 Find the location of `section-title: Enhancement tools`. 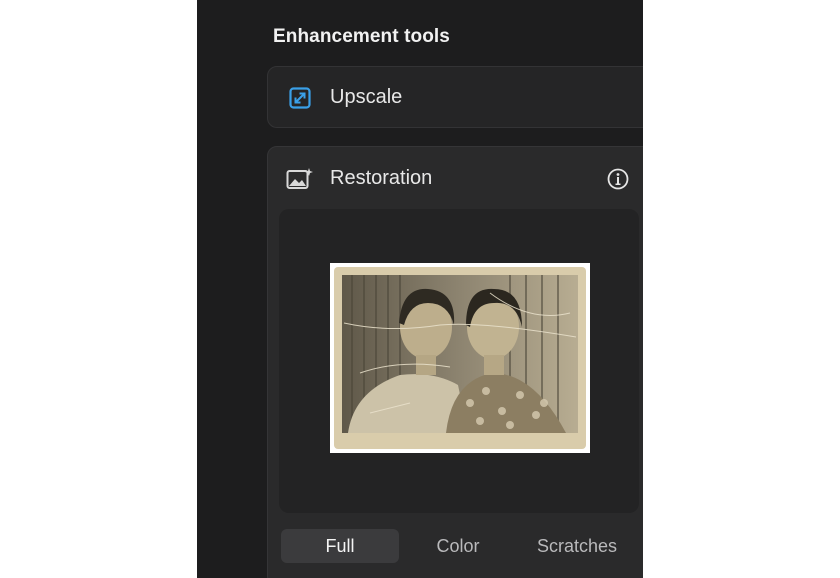

section-title: Enhancement tools is located at coordinates (361, 36).